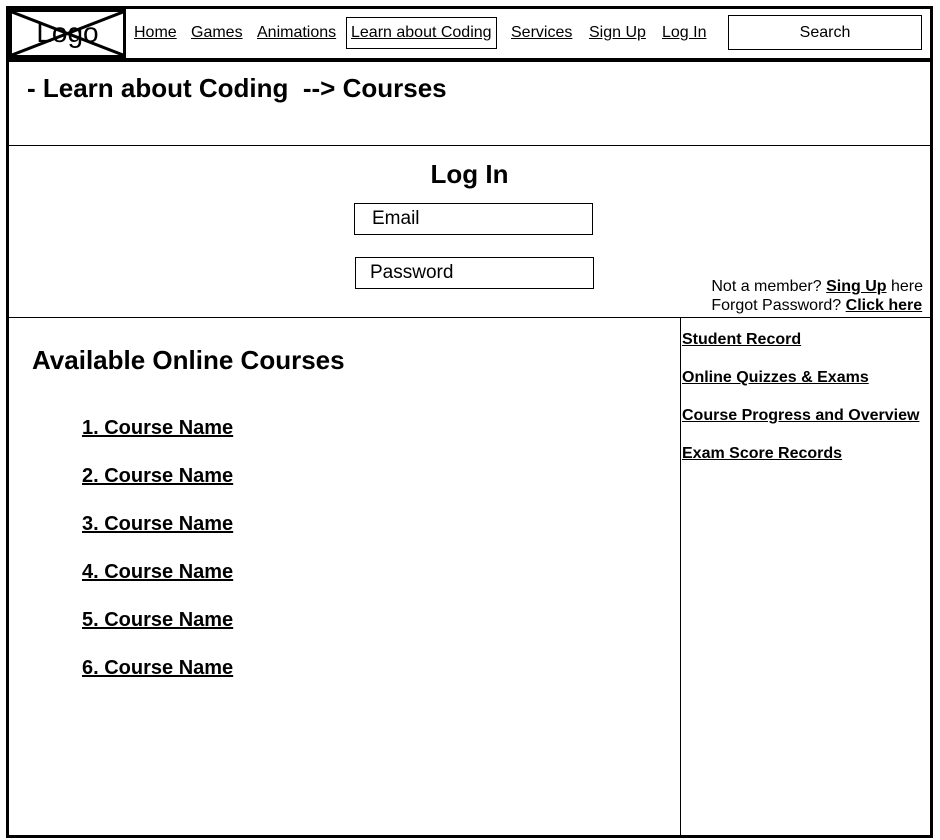 The image size is (940, 840). I want to click on signup-link: Sing Up, so click(856, 286).